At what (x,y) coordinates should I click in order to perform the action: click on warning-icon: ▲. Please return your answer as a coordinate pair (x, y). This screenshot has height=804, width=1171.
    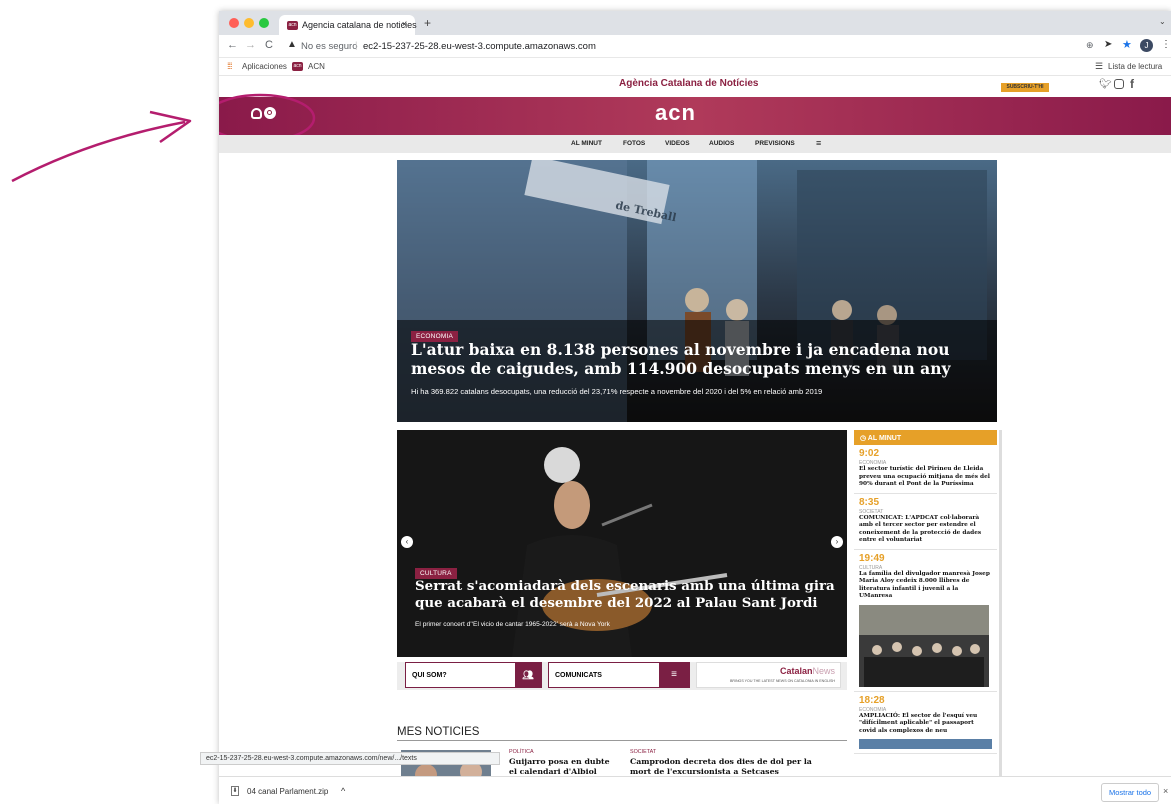
    Looking at the image, I should click on (292, 44).